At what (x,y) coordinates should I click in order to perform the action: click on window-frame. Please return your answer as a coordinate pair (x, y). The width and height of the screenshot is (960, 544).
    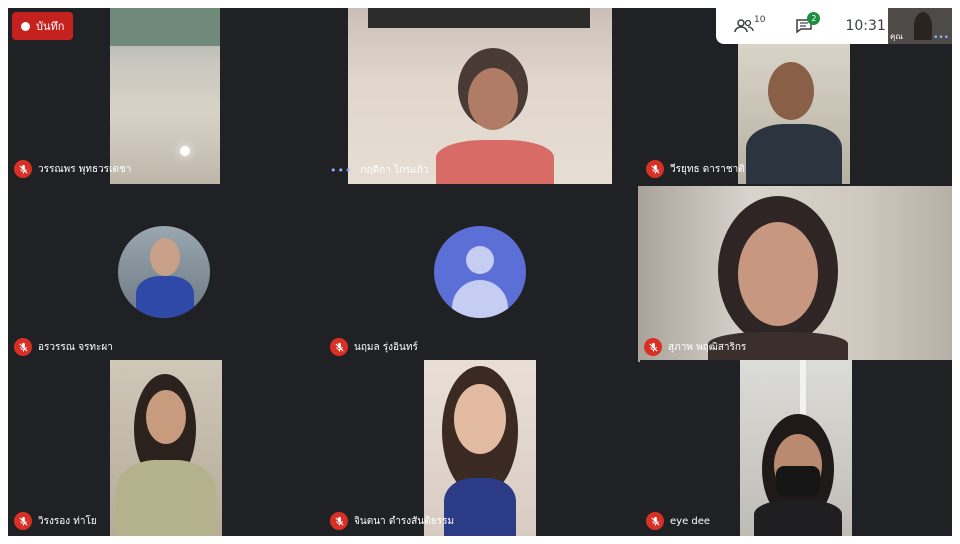
    Looking at the image, I should click on (479, 18).